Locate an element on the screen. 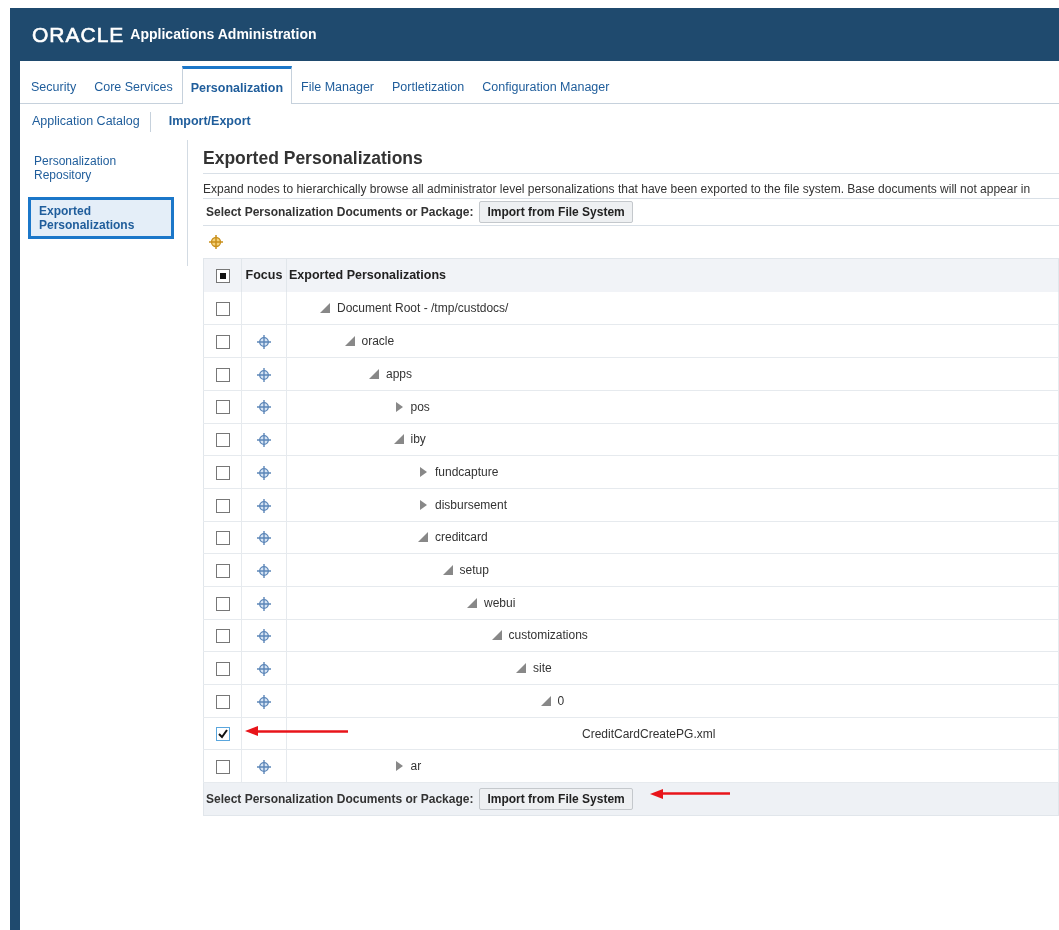 This screenshot has height=930, width=1059. nav-tab: Portletization is located at coordinates (428, 84).